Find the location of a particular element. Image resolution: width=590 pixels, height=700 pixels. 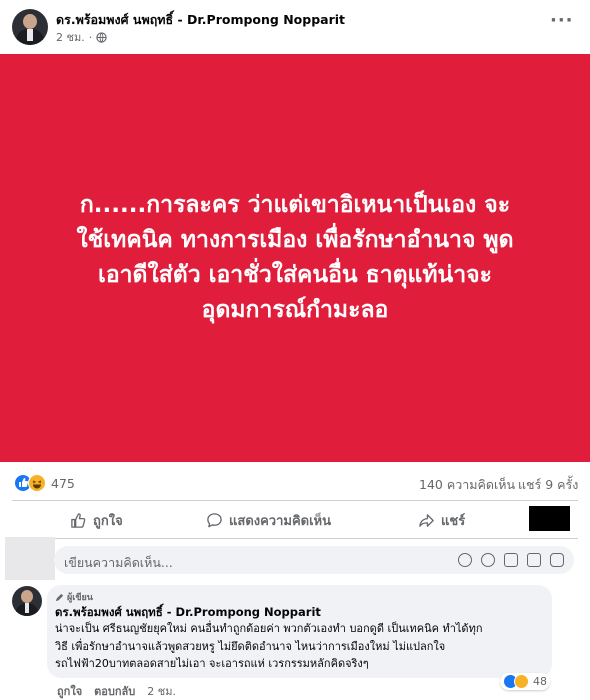

share-button: แชร์ is located at coordinates (441, 520).